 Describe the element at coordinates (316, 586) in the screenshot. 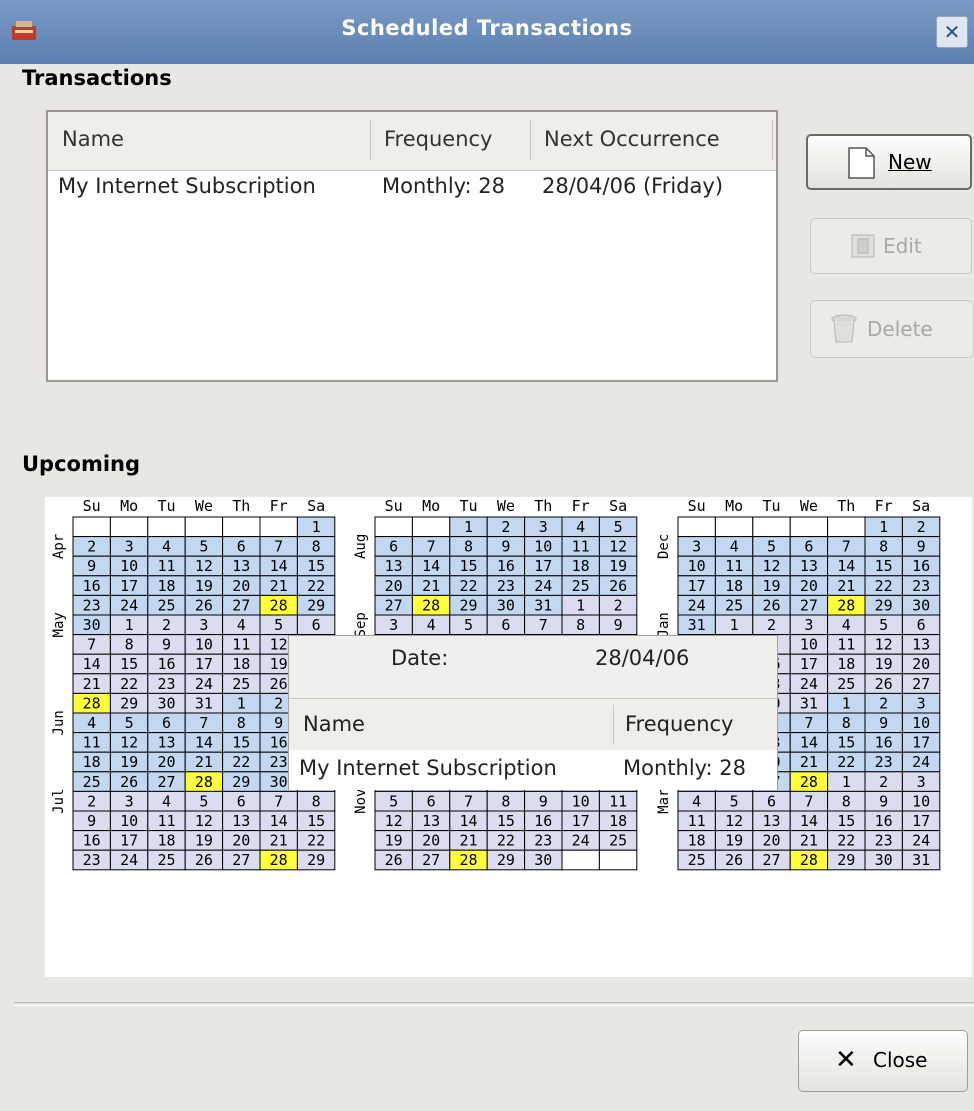

I see `calendar-day-number: 22` at that location.